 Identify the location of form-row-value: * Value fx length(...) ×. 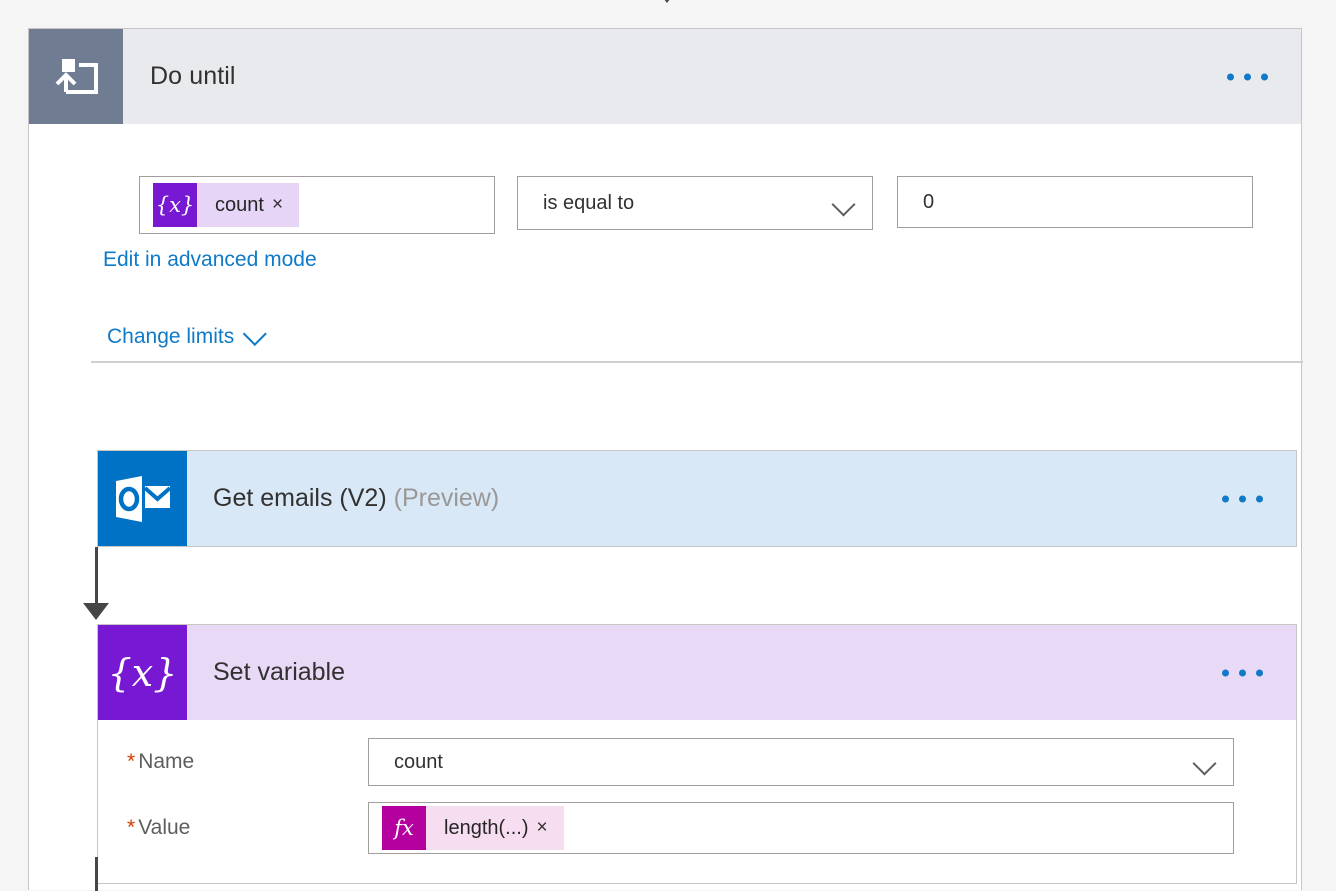
(666, 828).